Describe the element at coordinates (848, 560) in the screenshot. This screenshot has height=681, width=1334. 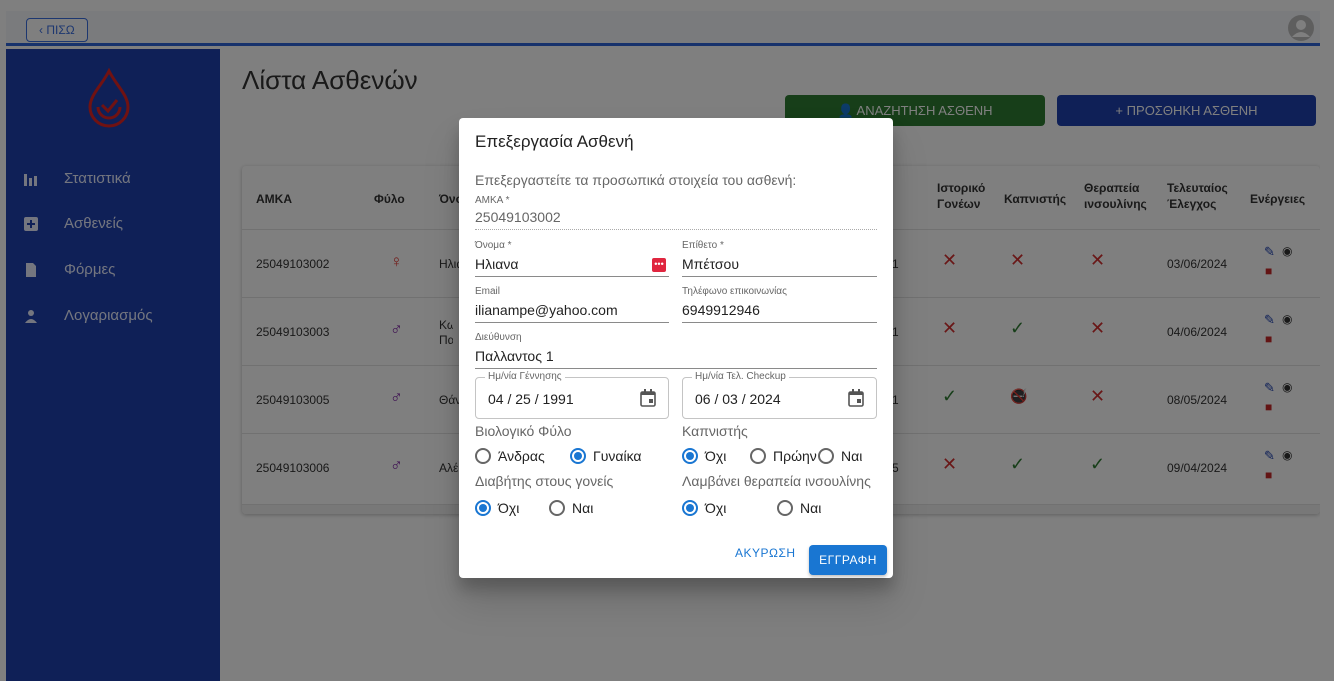
I see `save-button: ΕΓΓΡΑΦΗ` at that location.